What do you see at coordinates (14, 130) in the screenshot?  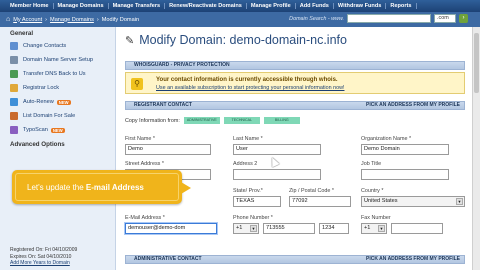 I see `typoscan-icon` at bounding box center [14, 130].